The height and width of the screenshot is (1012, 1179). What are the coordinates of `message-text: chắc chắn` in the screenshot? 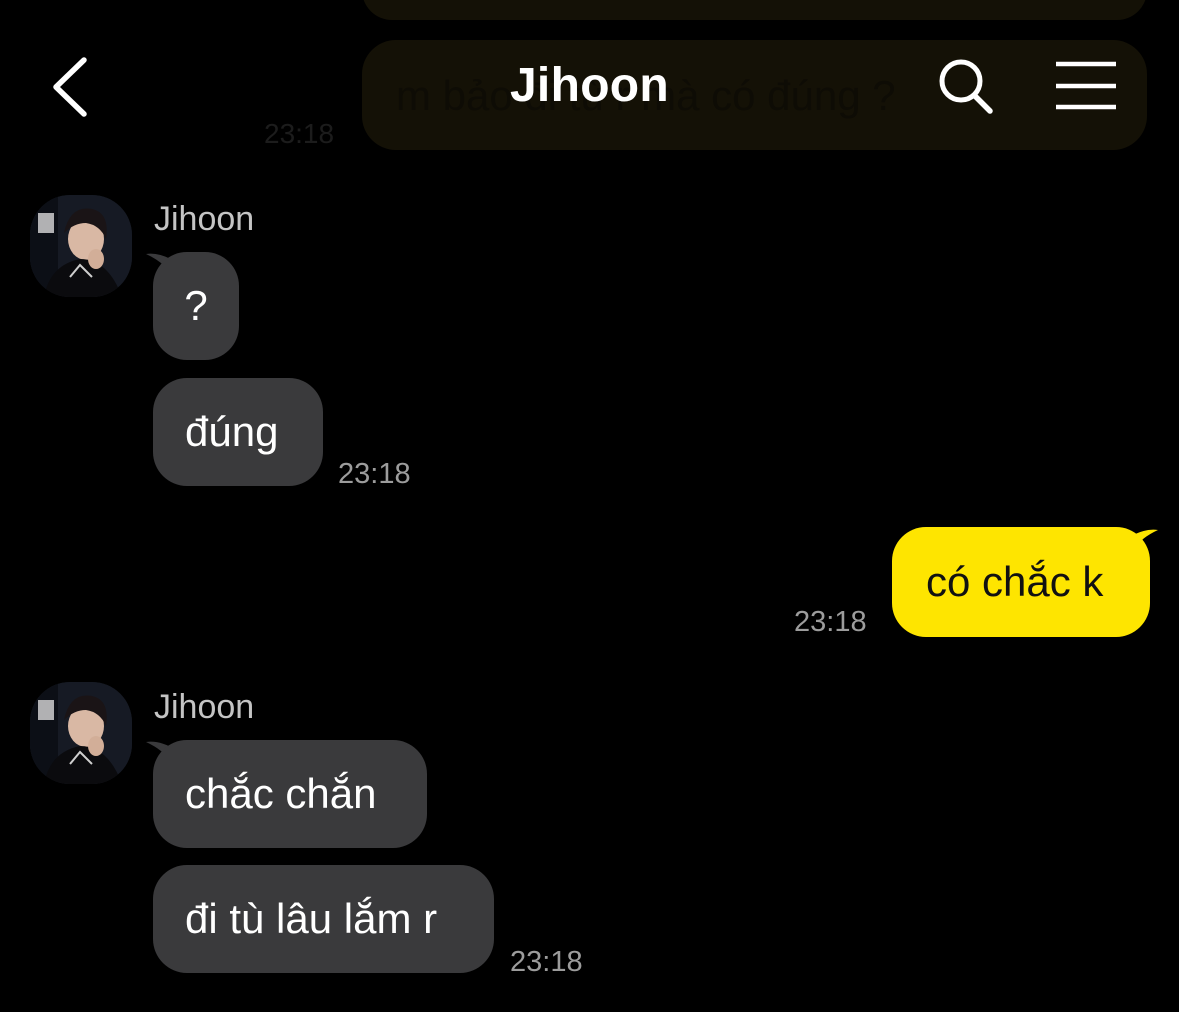 It's located at (281, 793).